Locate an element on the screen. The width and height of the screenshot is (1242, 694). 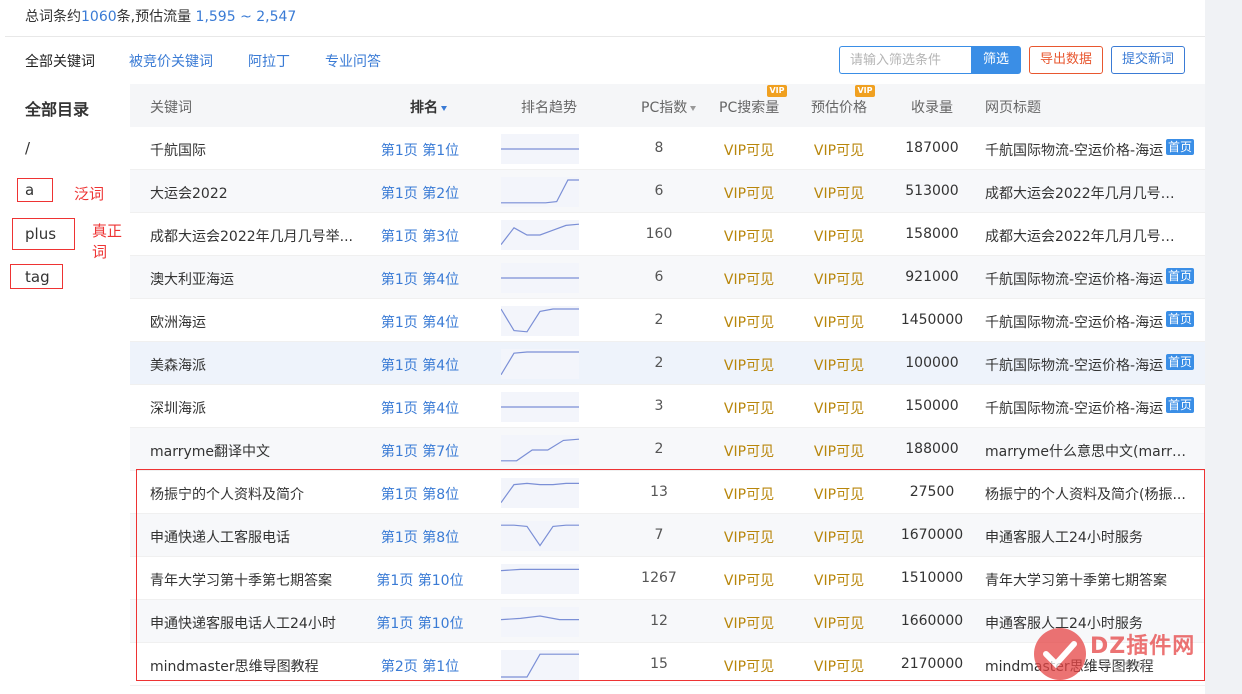
keyword-cell: marryme翻译中文 is located at coordinates (255, 451).